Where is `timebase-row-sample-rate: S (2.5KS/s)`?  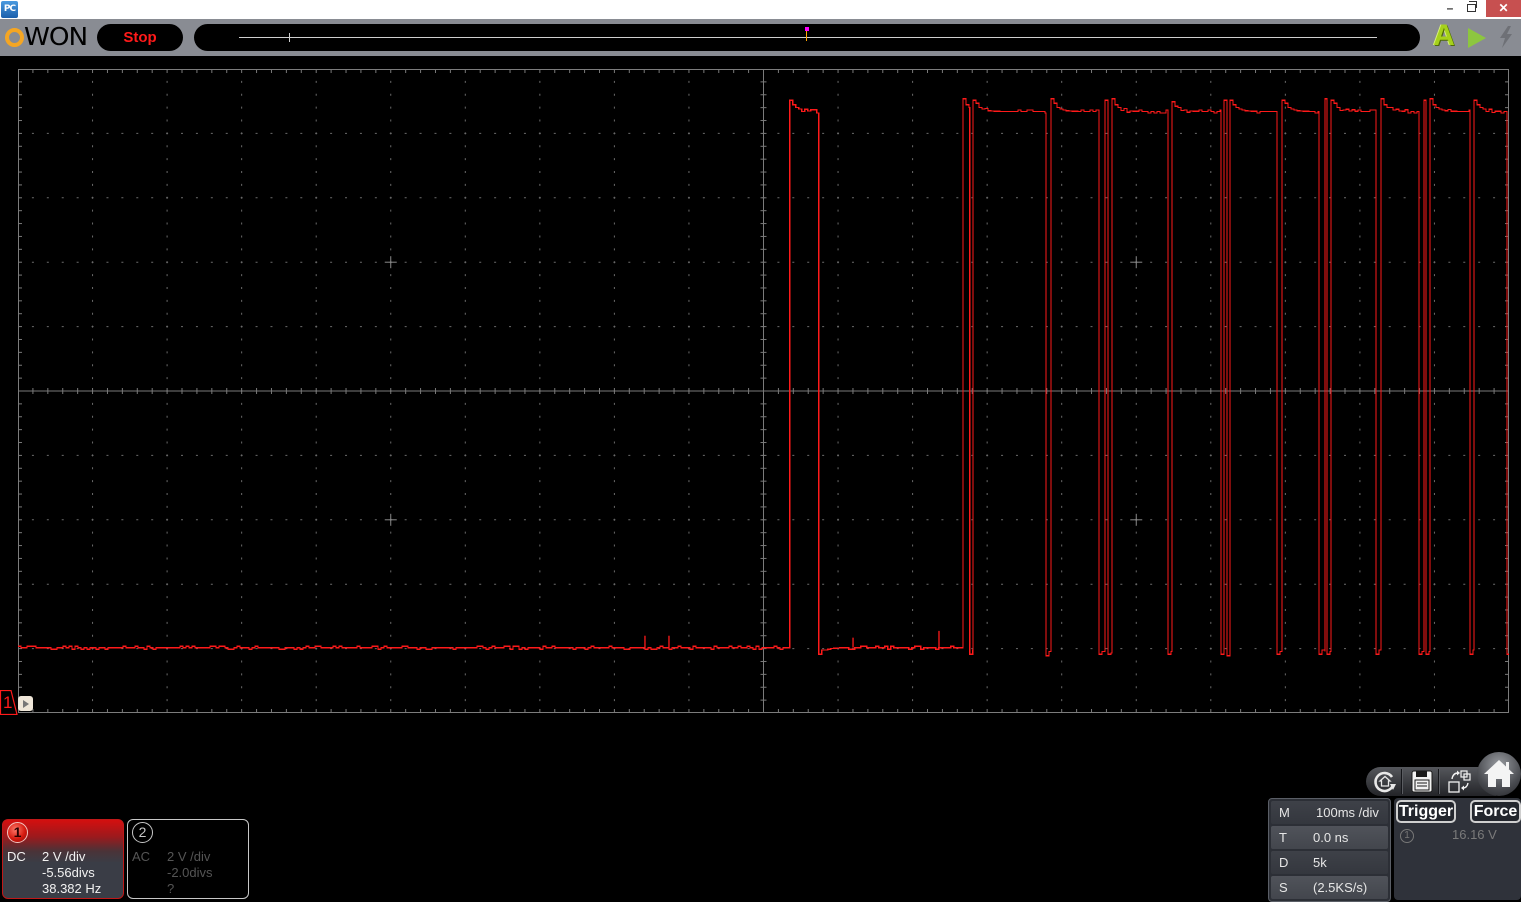 timebase-row-sample-rate: S (2.5KS/s) is located at coordinates (1329, 887).